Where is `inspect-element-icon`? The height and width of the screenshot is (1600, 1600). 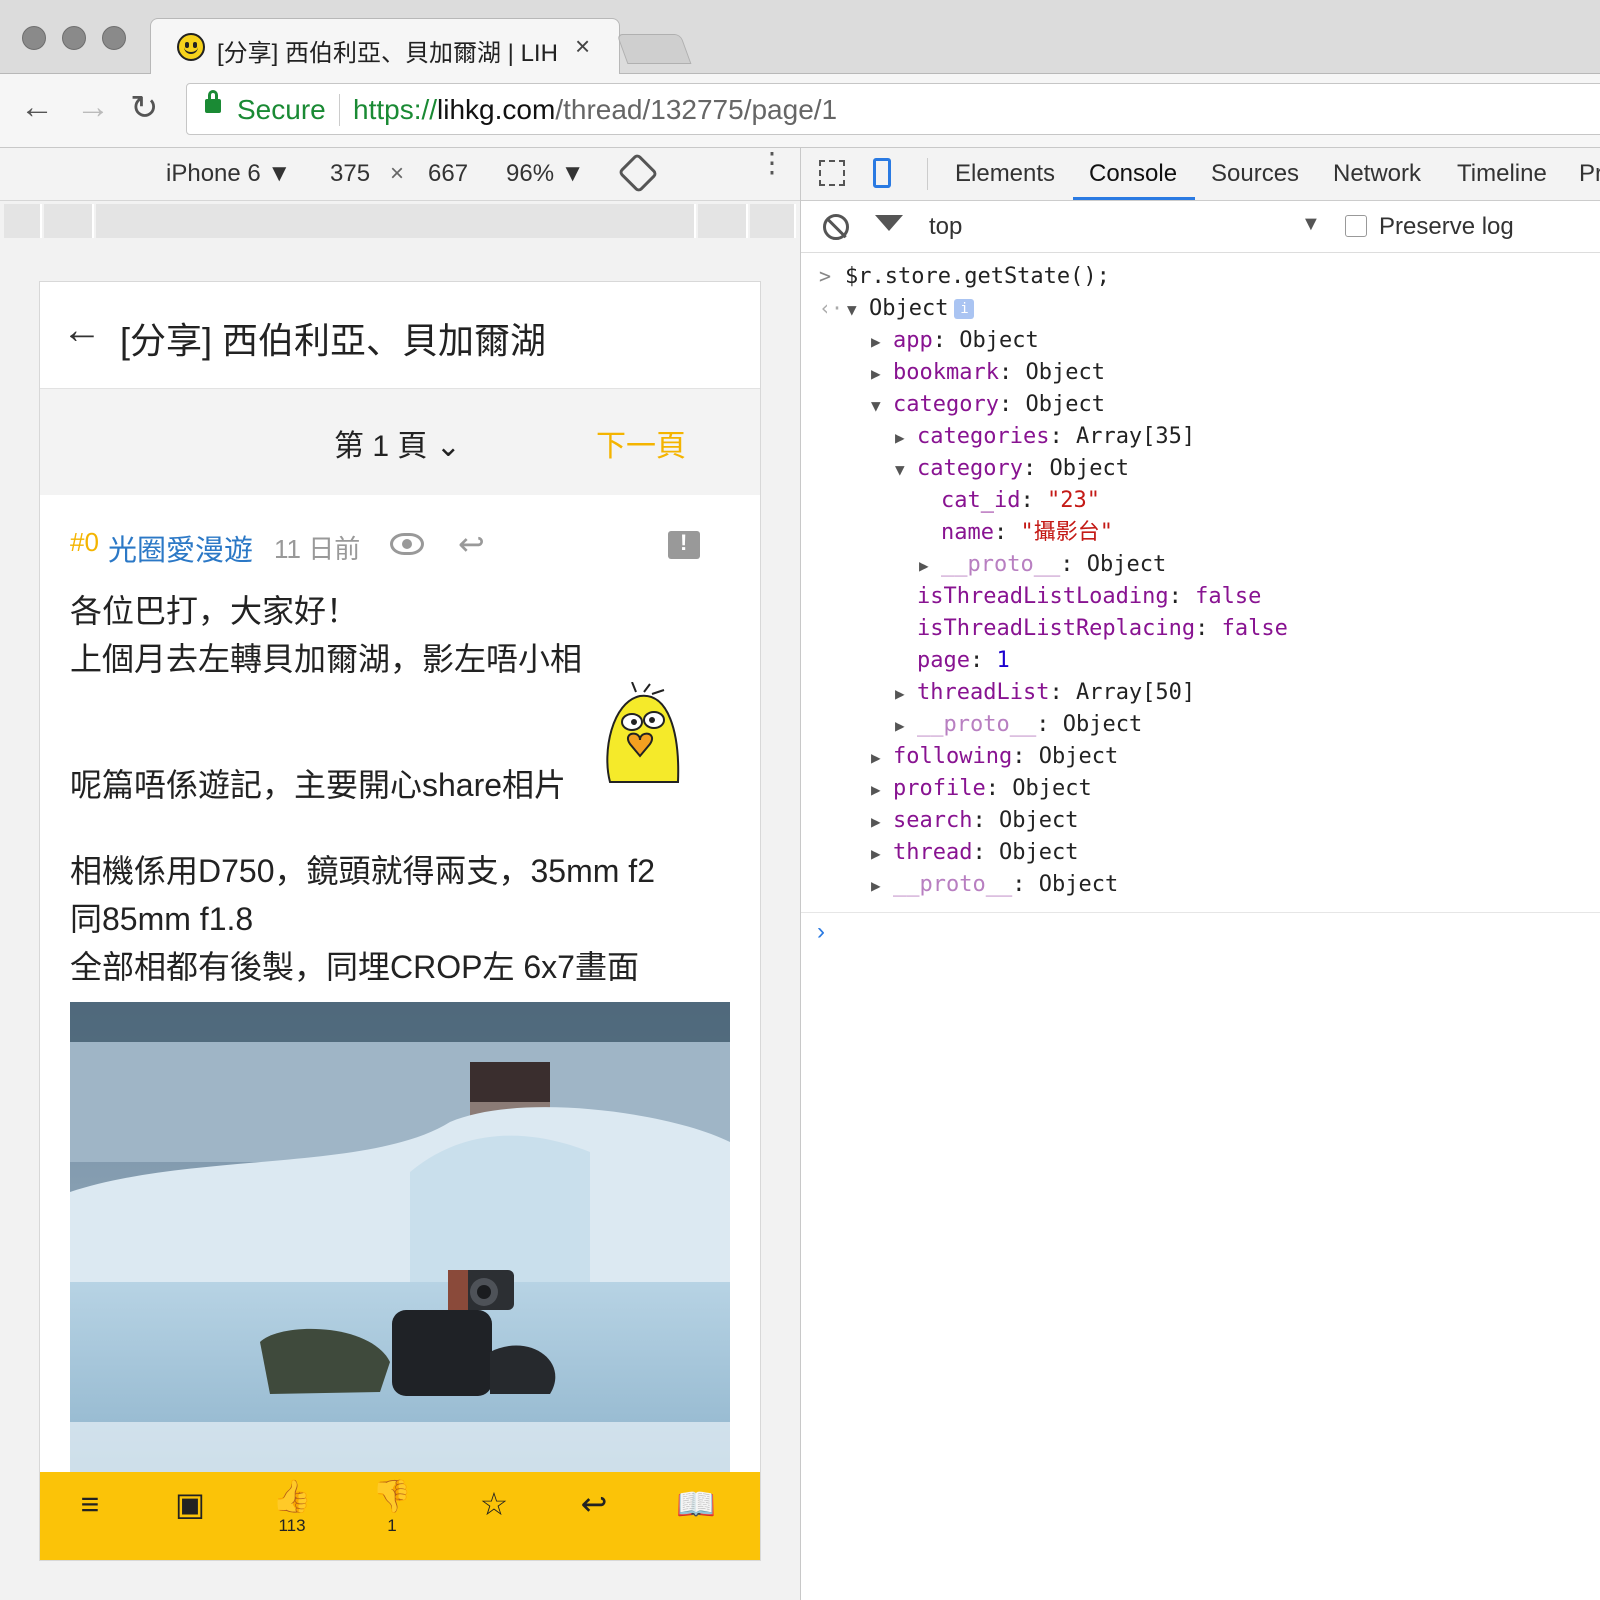
inspect-element-icon is located at coordinates (832, 173).